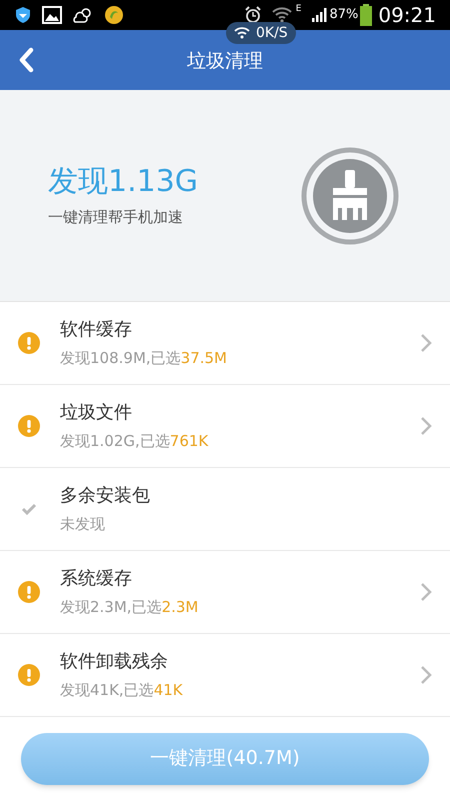  What do you see at coordinates (253, 15) in the screenshot?
I see `alarm-icon` at bounding box center [253, 15].